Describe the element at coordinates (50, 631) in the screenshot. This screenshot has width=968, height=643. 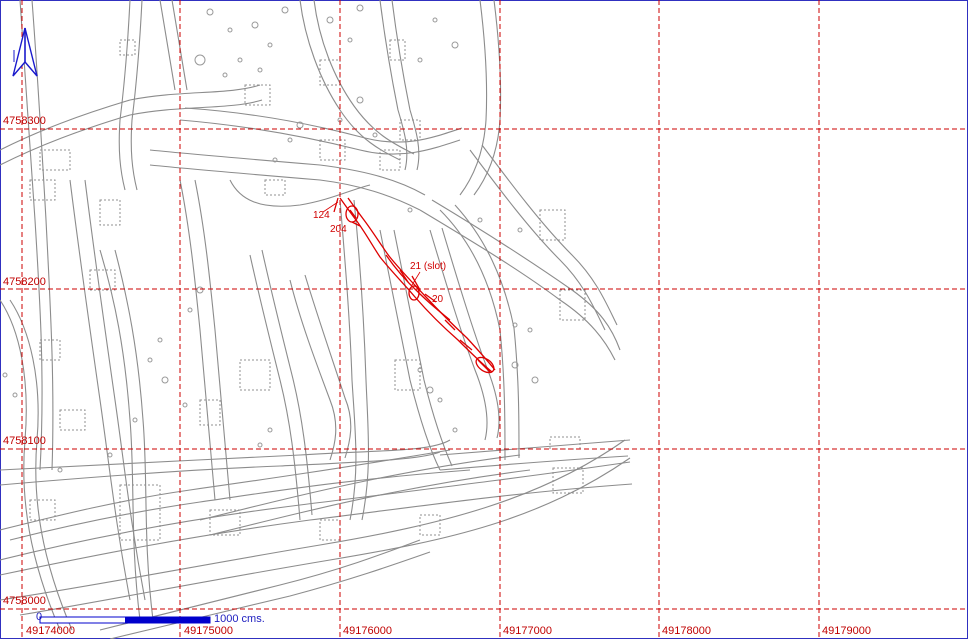
I see `grid-x-label: 49174000` at that location.